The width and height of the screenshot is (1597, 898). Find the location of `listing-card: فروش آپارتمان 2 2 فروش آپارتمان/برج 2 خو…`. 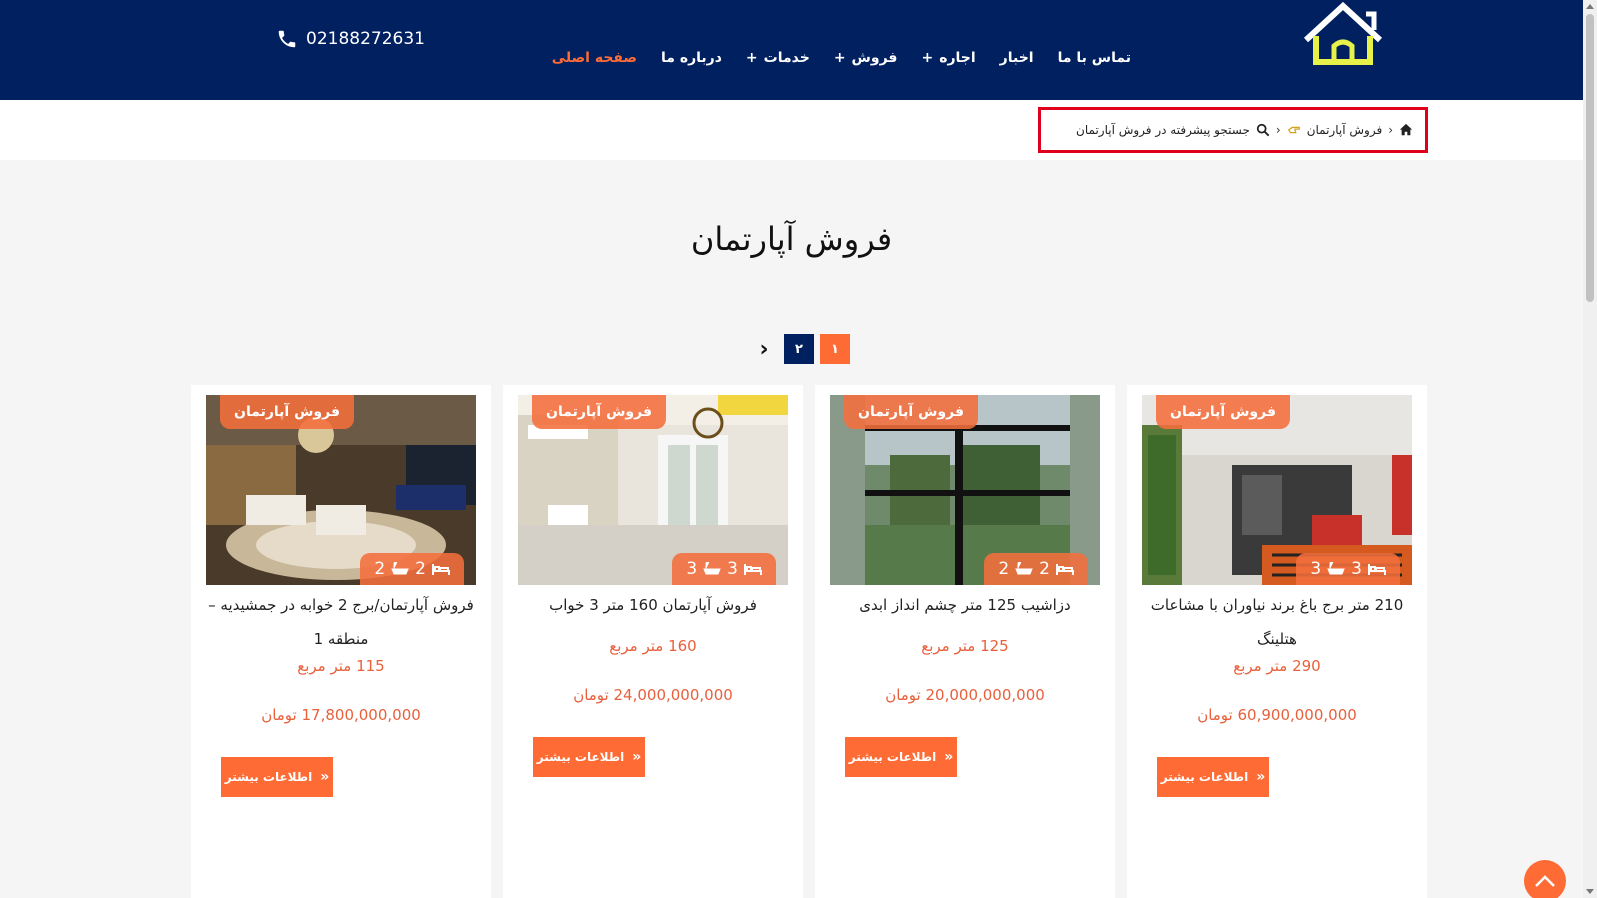

listing-card: فروش آپارتمان 2 2 فروش آپارتمان/برج 2 خو… is located at coordinates (341, 641).